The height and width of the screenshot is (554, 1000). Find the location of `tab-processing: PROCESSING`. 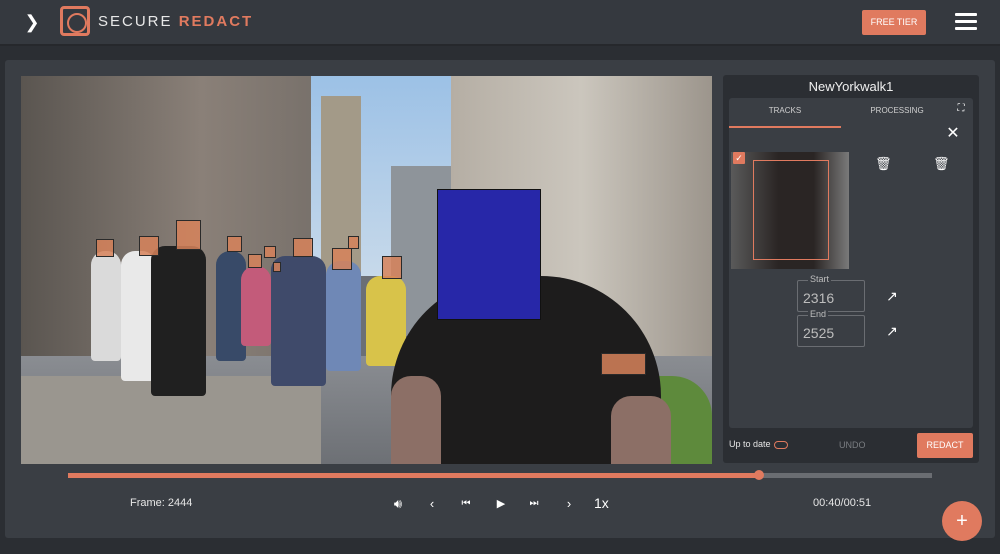

tab-processing: PROCESSING is located at coordinates (897, 112).